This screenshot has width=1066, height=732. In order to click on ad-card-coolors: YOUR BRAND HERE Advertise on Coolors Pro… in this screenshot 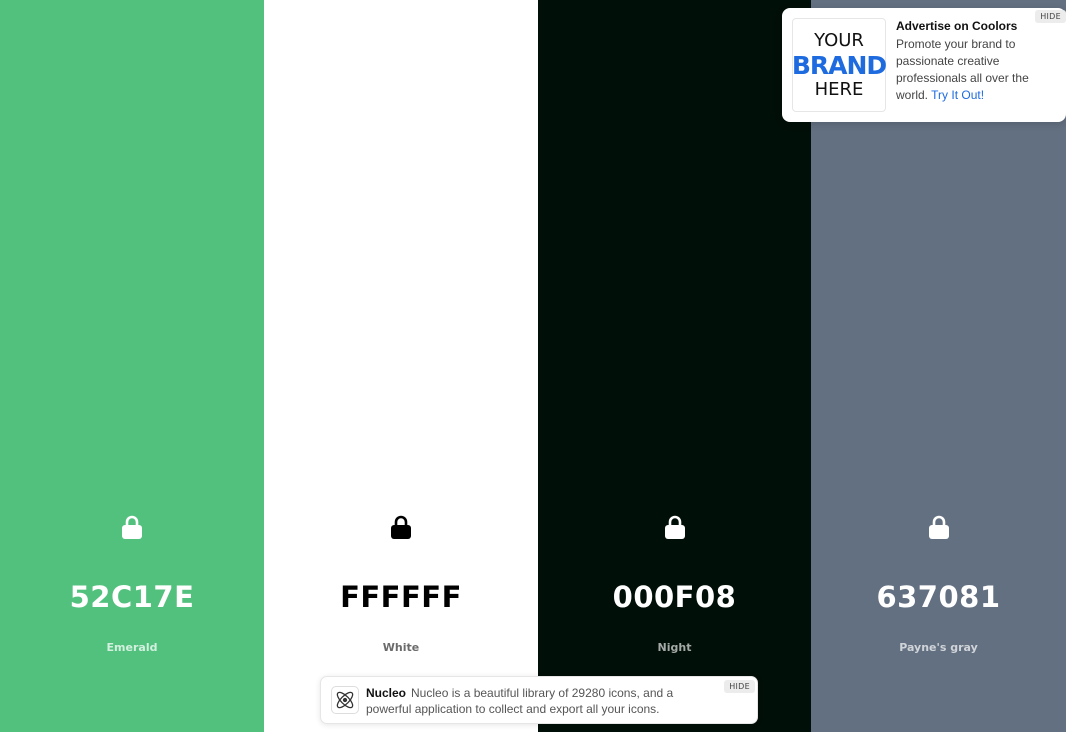, I will do `click(924, 65)`.